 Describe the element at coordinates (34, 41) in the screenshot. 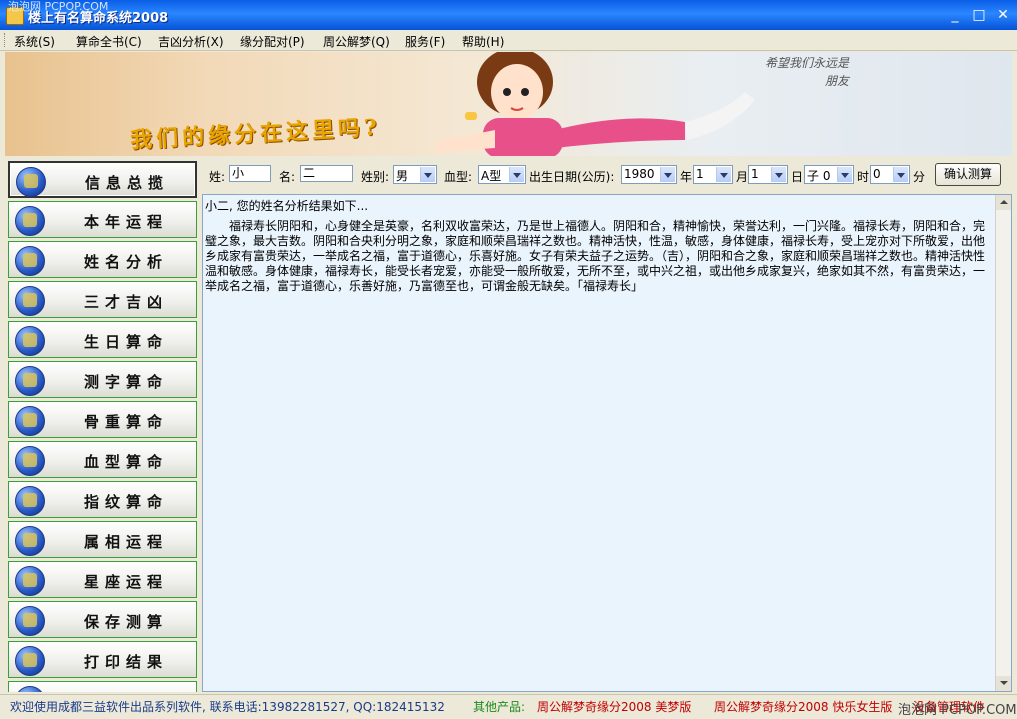

I see `menu-system: 系统(S)` at that location.